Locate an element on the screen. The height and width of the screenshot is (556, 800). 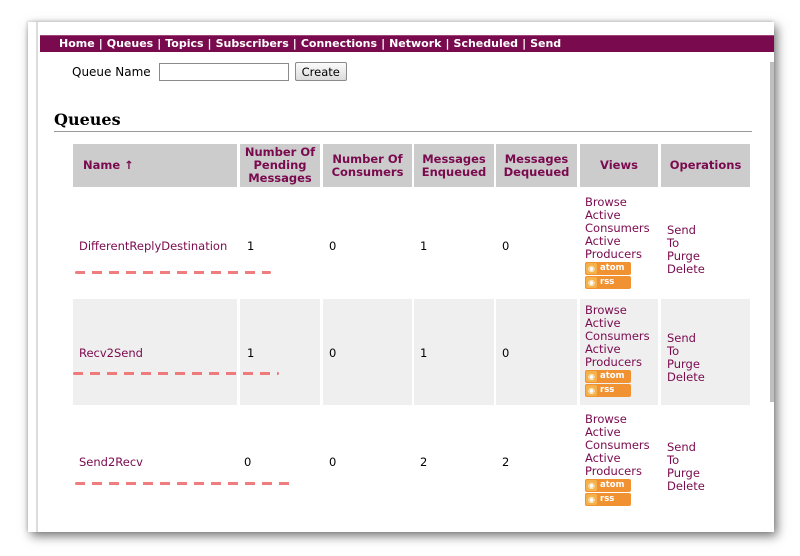
scrollbar is located at coordinates (772, 232).